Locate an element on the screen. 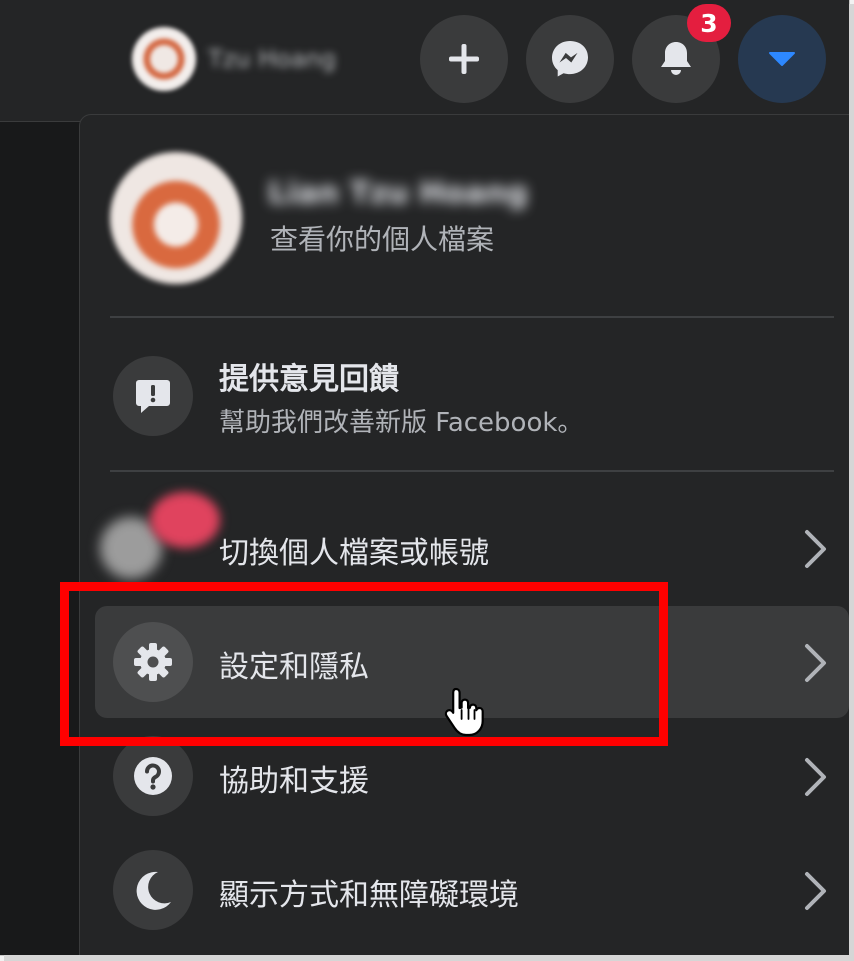  question-icon is located at coordinates (153, 776).